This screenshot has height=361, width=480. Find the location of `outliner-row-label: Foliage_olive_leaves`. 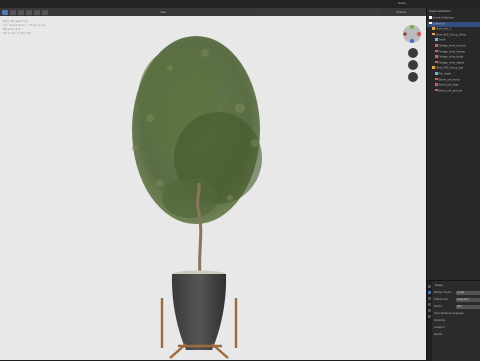

outliner-row-label: Foliage_olive_leaves is located at coordinates (451, 51).